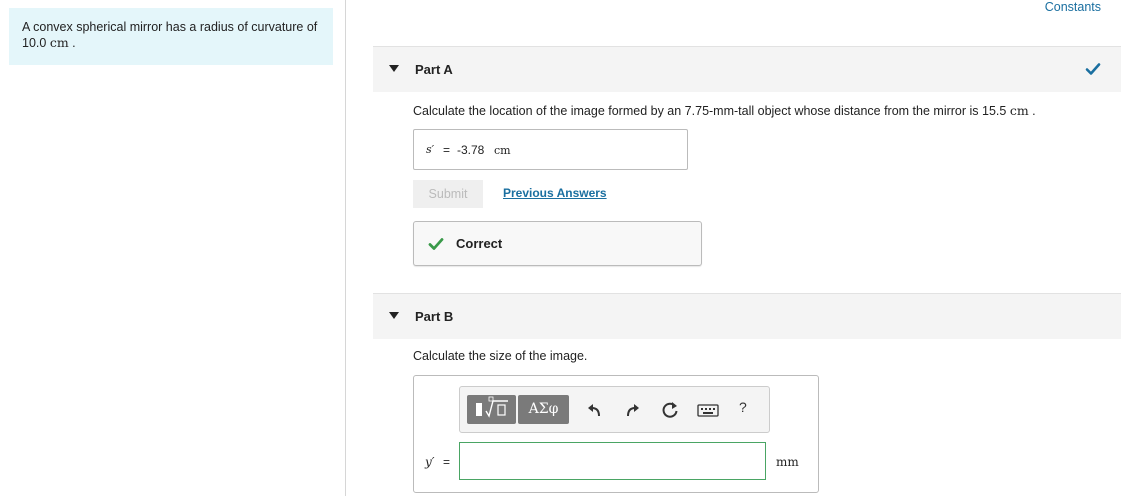  Describe the element at coordinates (34, 43) in the screenshot. I see `intro-value: 10.0` at that location.